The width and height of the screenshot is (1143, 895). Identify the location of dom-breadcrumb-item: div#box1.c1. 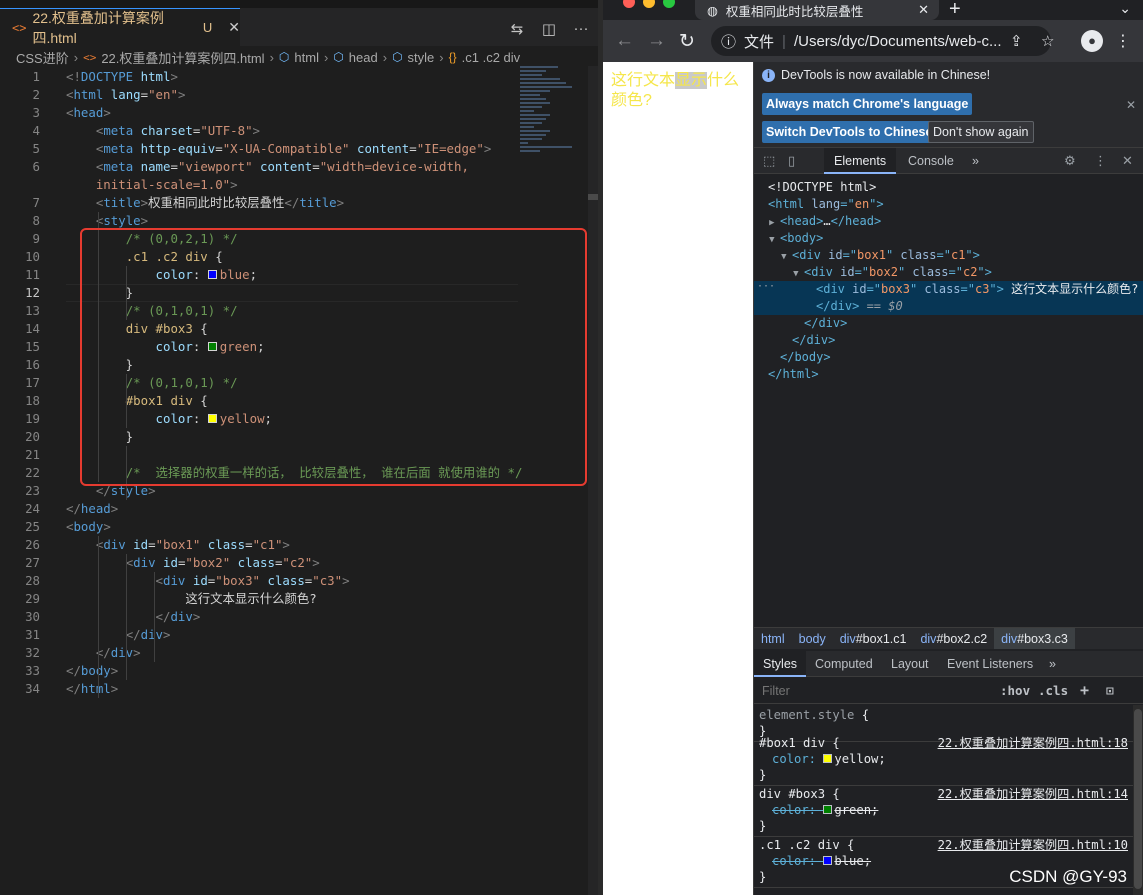
(873, 638).